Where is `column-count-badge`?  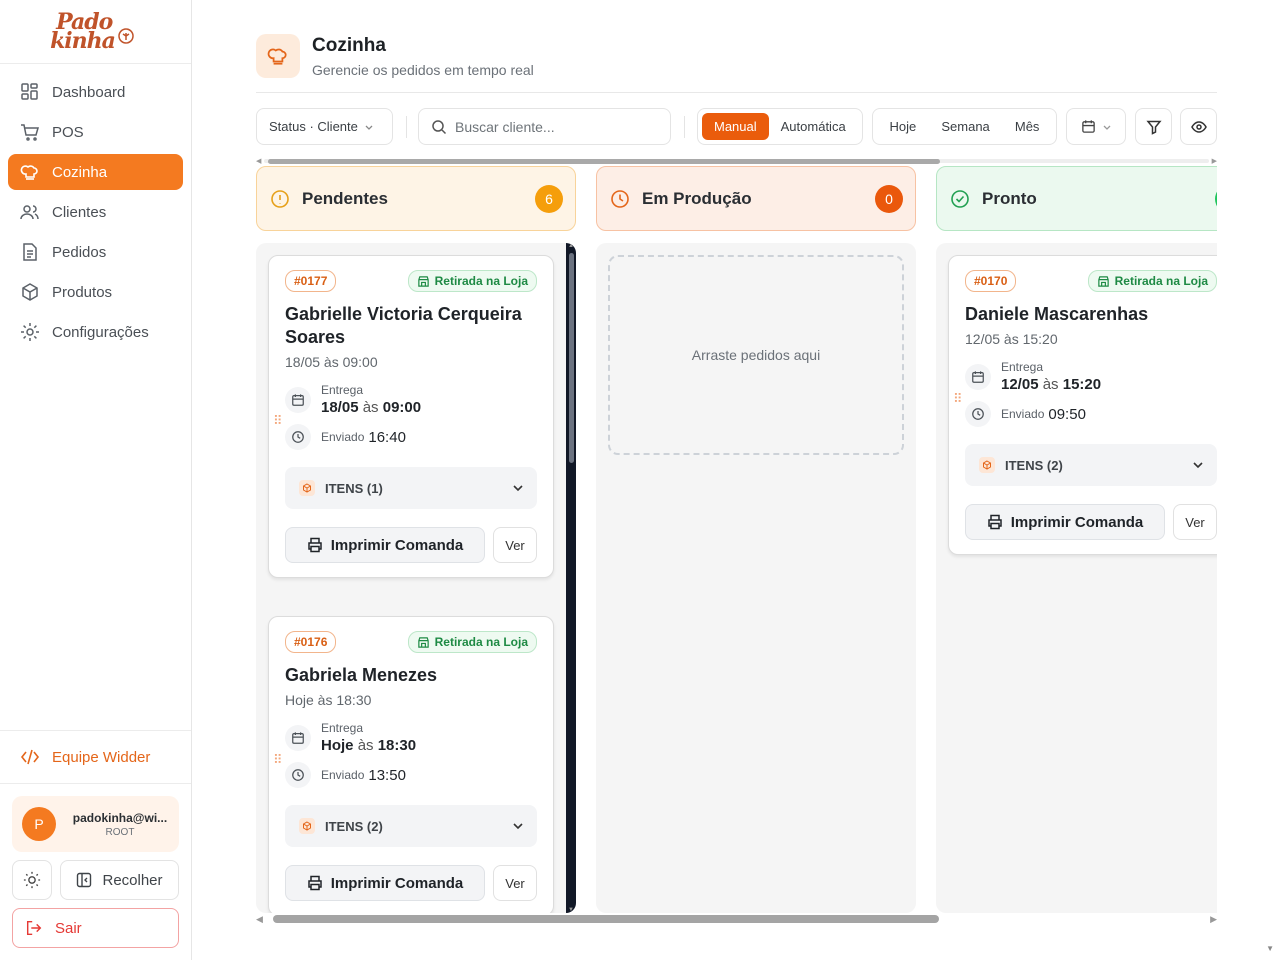 column-count-badge is located at coordinates (1216, 199).